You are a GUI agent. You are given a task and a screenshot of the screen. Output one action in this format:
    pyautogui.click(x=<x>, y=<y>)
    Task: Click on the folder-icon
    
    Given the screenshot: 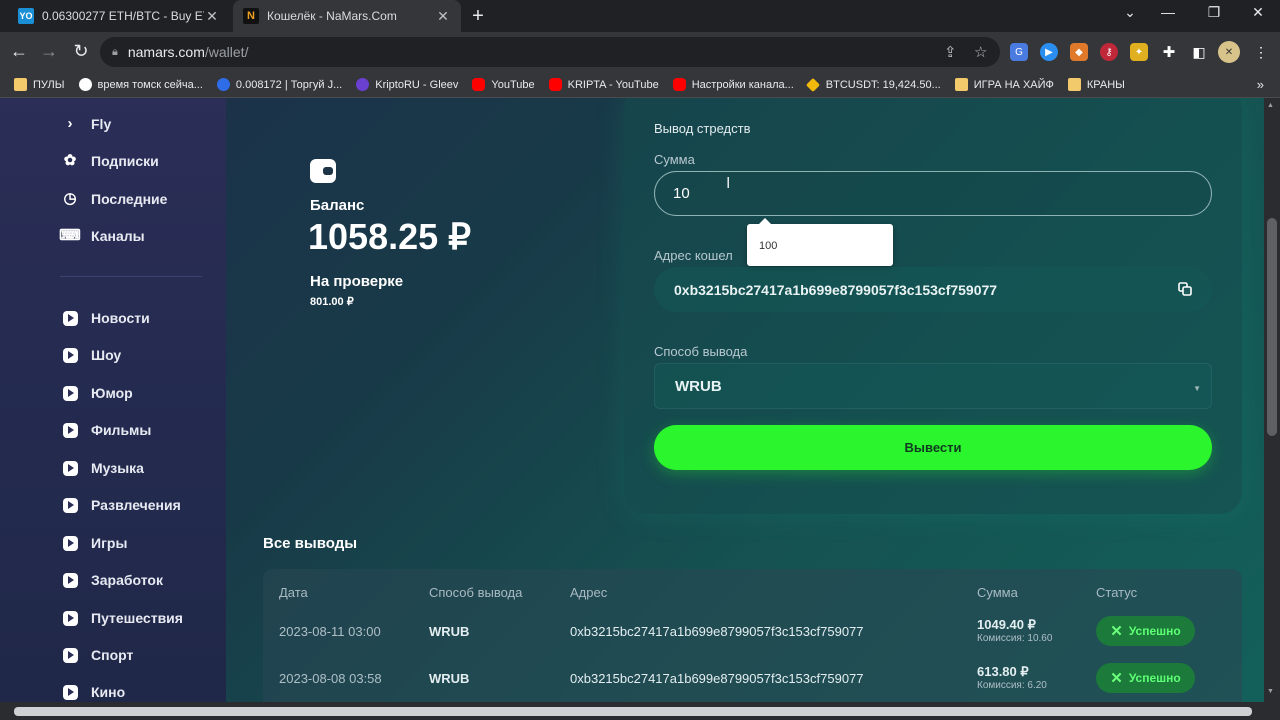 What is the action you would take?
    pyautogui.click(x=20, y=84)
    